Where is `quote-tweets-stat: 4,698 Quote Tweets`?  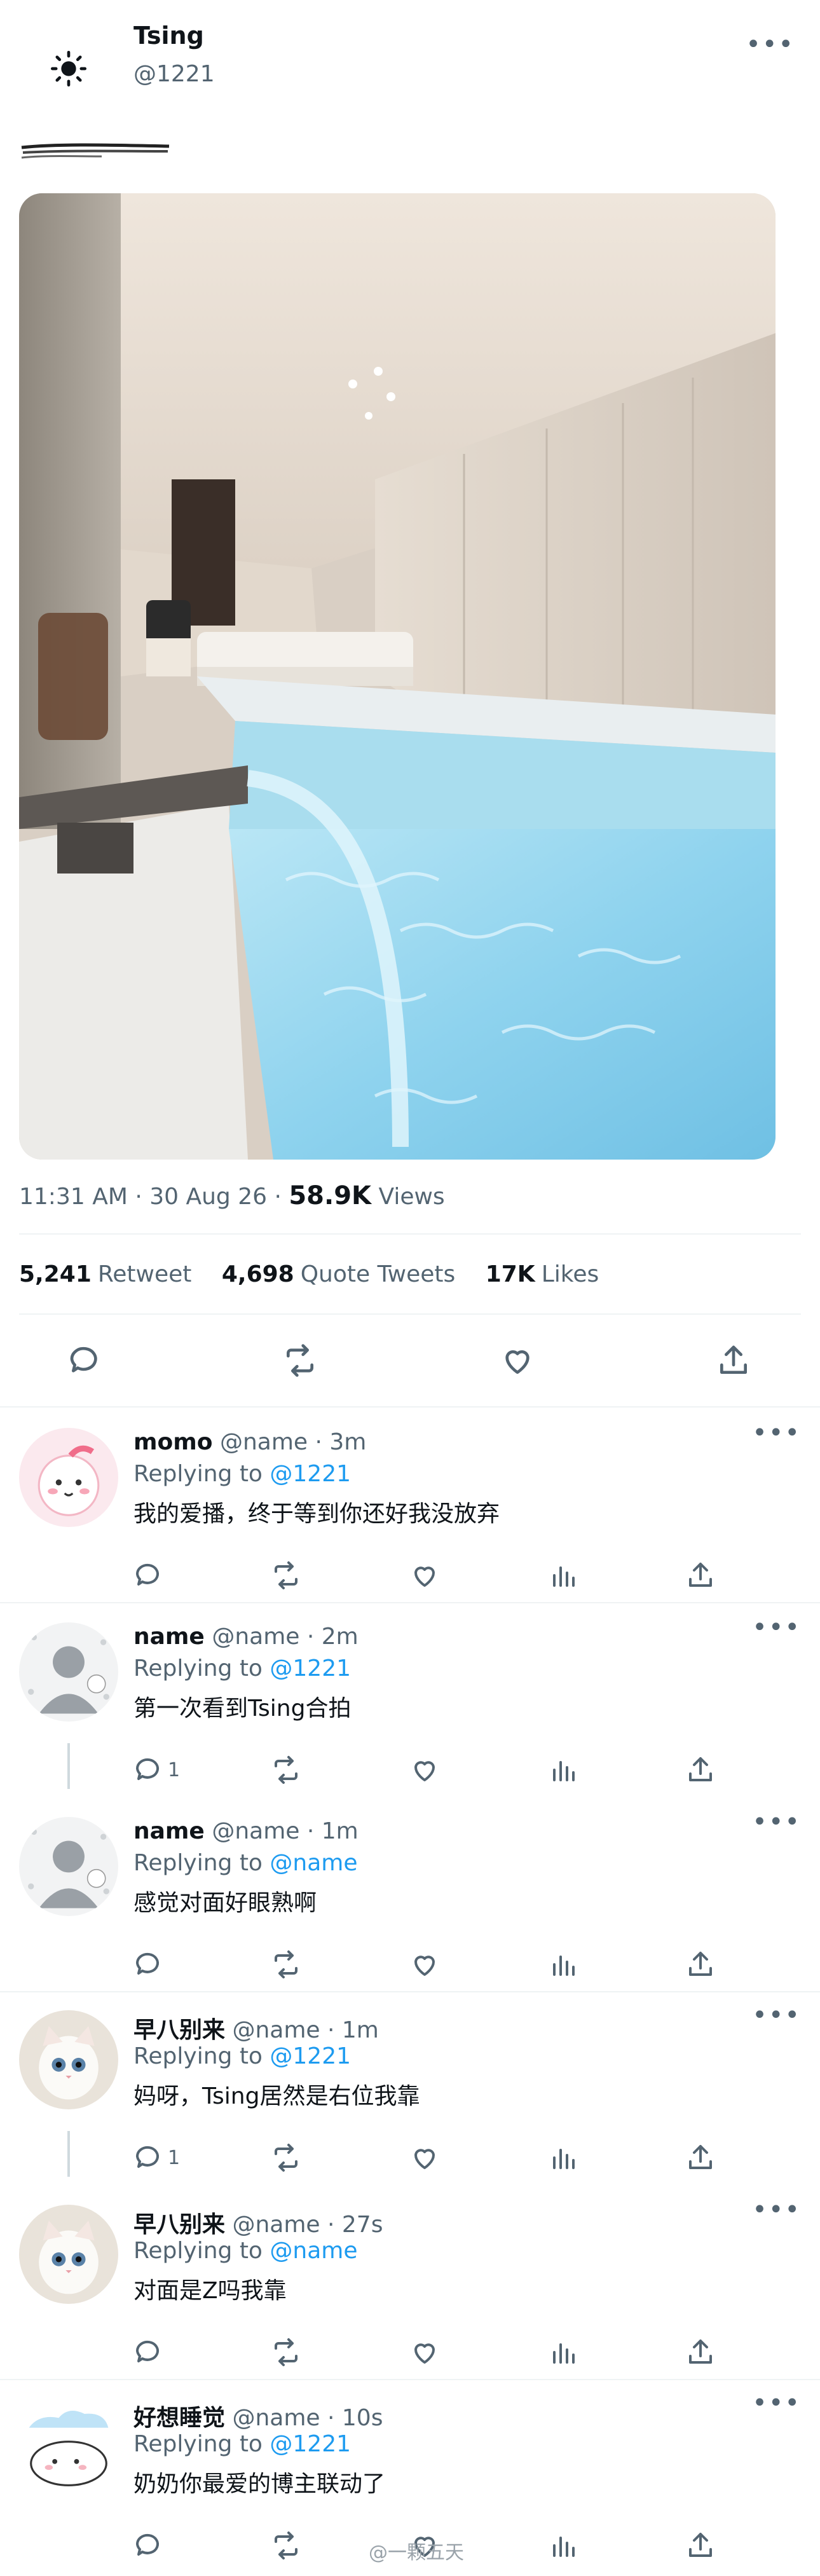
quote-tweets-stat: 4,698 Quote Tweets is located at coordinates (338, 1274).